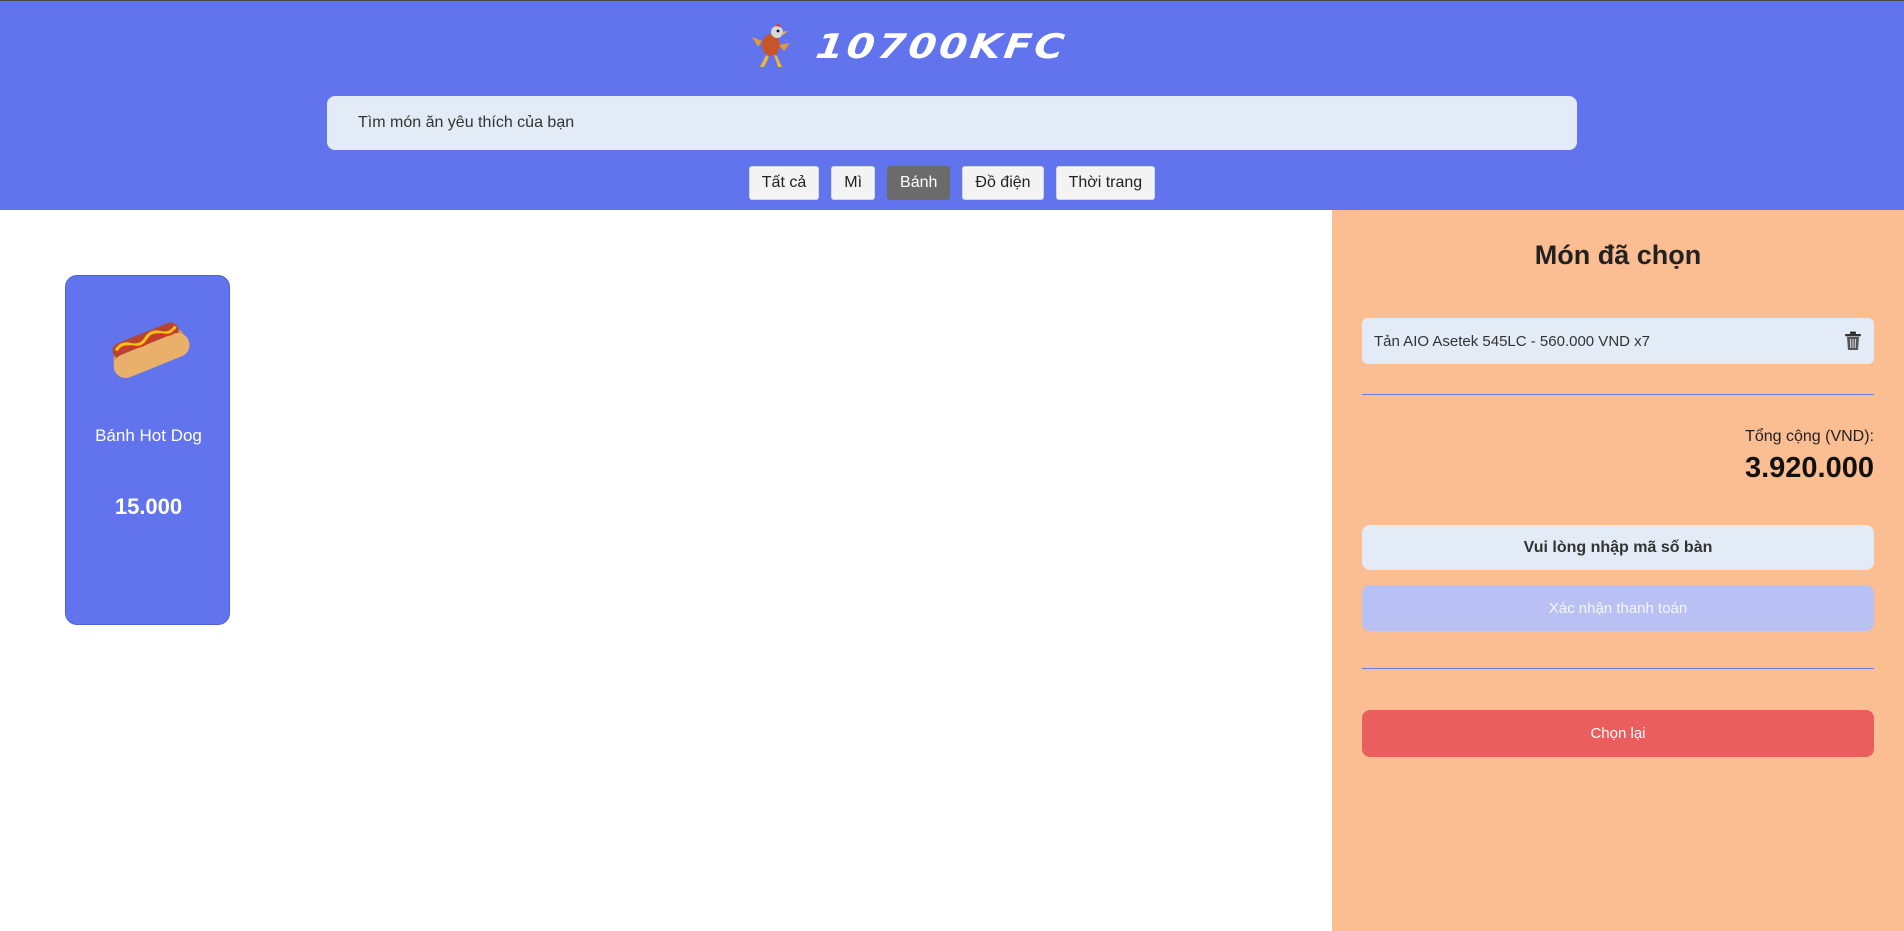  What do you see at coordinates (919, 183) in the screenshot?
I see `category-cakes: Bánh` at bounding box center [919, 183].